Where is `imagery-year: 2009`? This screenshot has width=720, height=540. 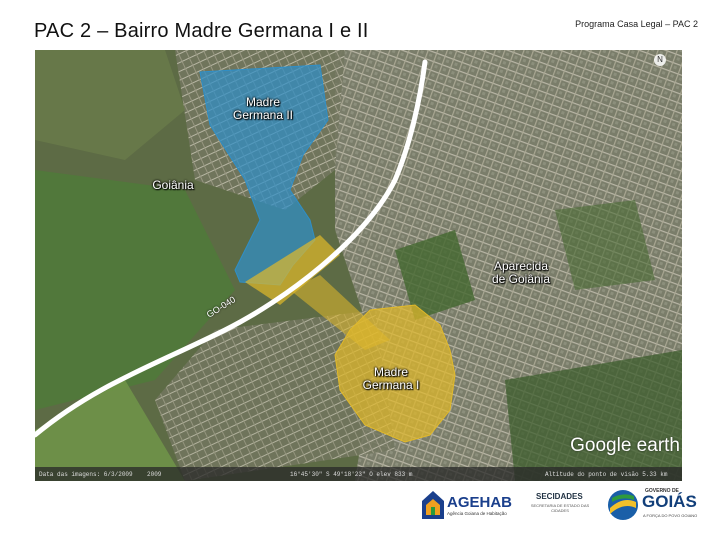
imagery-year: 2009 is located at coordinates (154, 474).